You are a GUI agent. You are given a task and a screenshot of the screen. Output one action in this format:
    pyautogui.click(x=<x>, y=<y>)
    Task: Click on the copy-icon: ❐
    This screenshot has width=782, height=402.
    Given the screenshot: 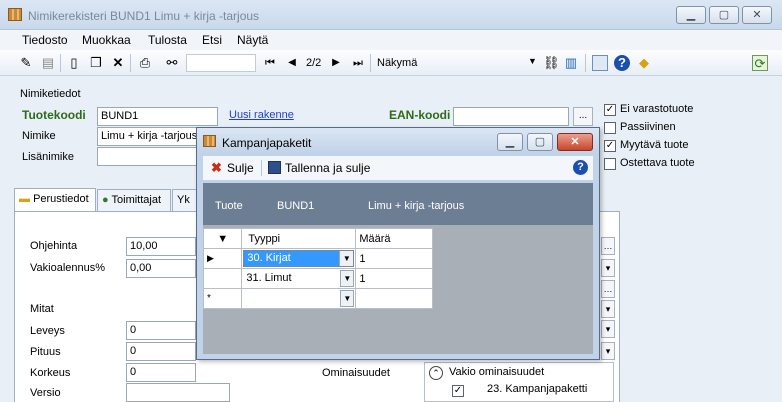 What is the action you would take?
    pyautogui.click(x=96, y=63)
    